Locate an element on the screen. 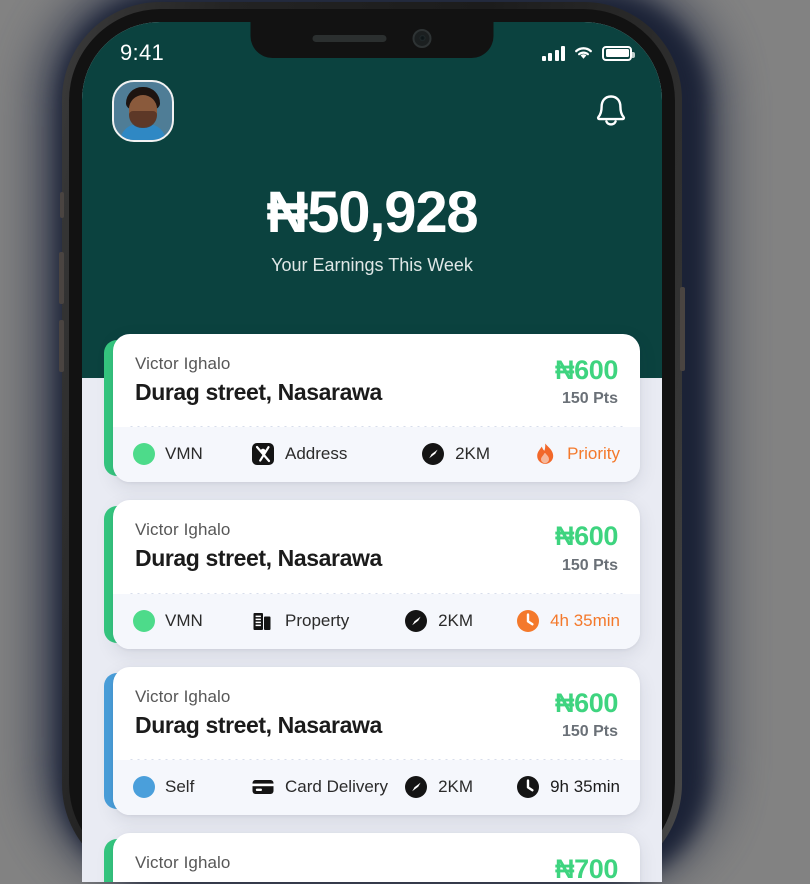 This screenshot has width=810, height=884. earnings-block: ₦50,928 Your Earnings This Week is located at coordinates (372, 209).